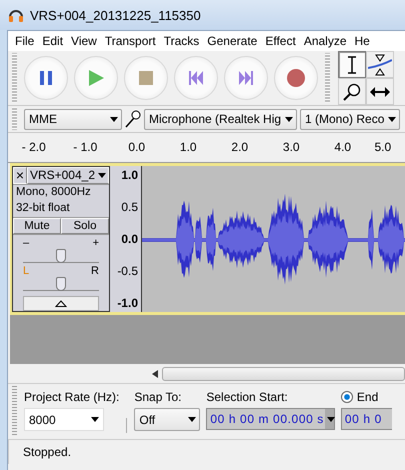  I want to click on menu-item: He, so click(363, 41).